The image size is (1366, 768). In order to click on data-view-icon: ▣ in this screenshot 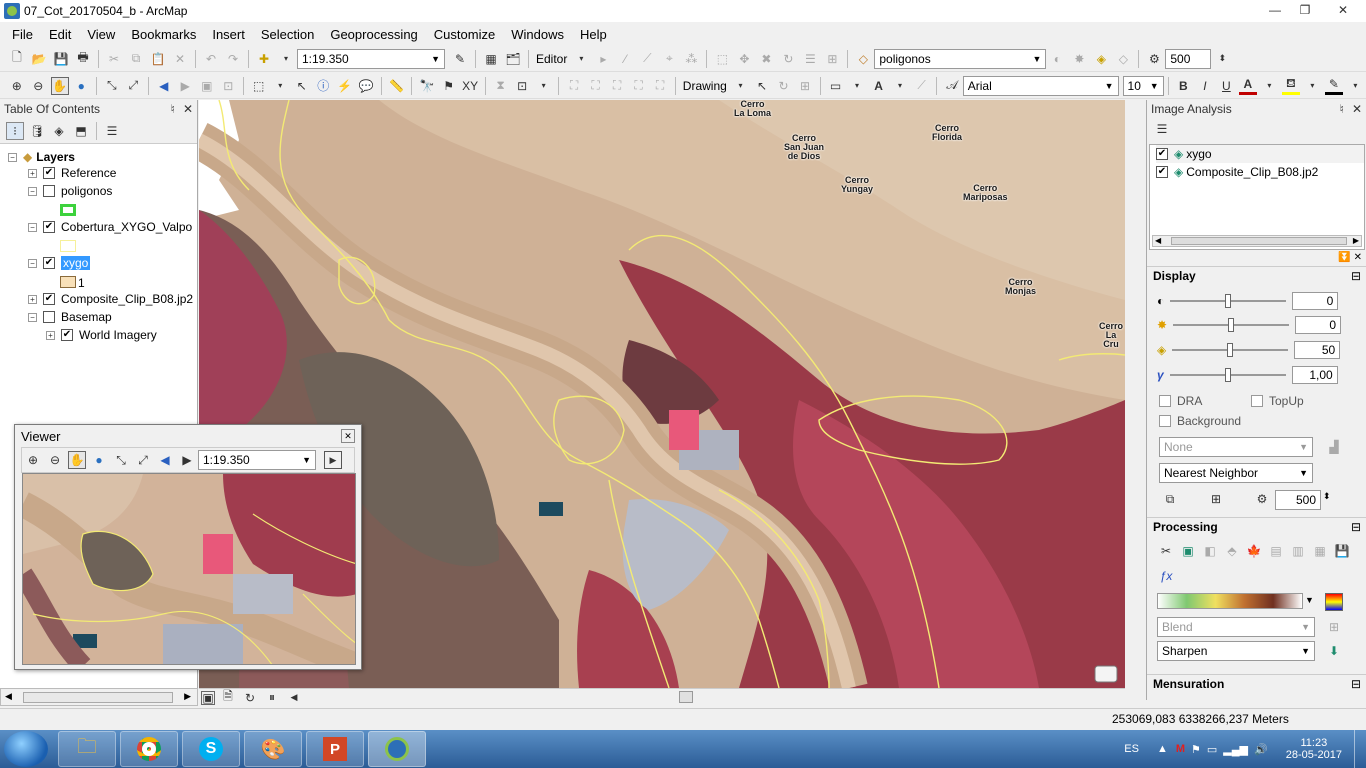, I will do `click(208, 697)`.